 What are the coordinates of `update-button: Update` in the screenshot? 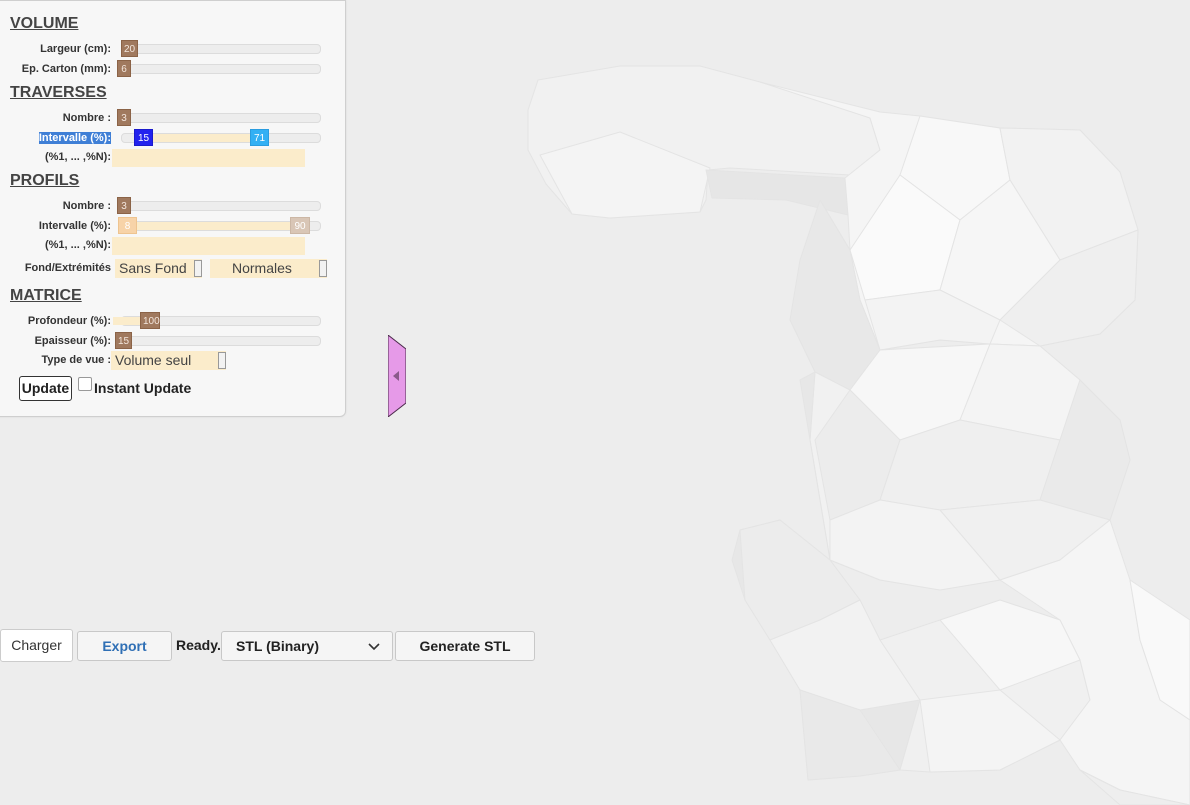 It's located at (45, 388).